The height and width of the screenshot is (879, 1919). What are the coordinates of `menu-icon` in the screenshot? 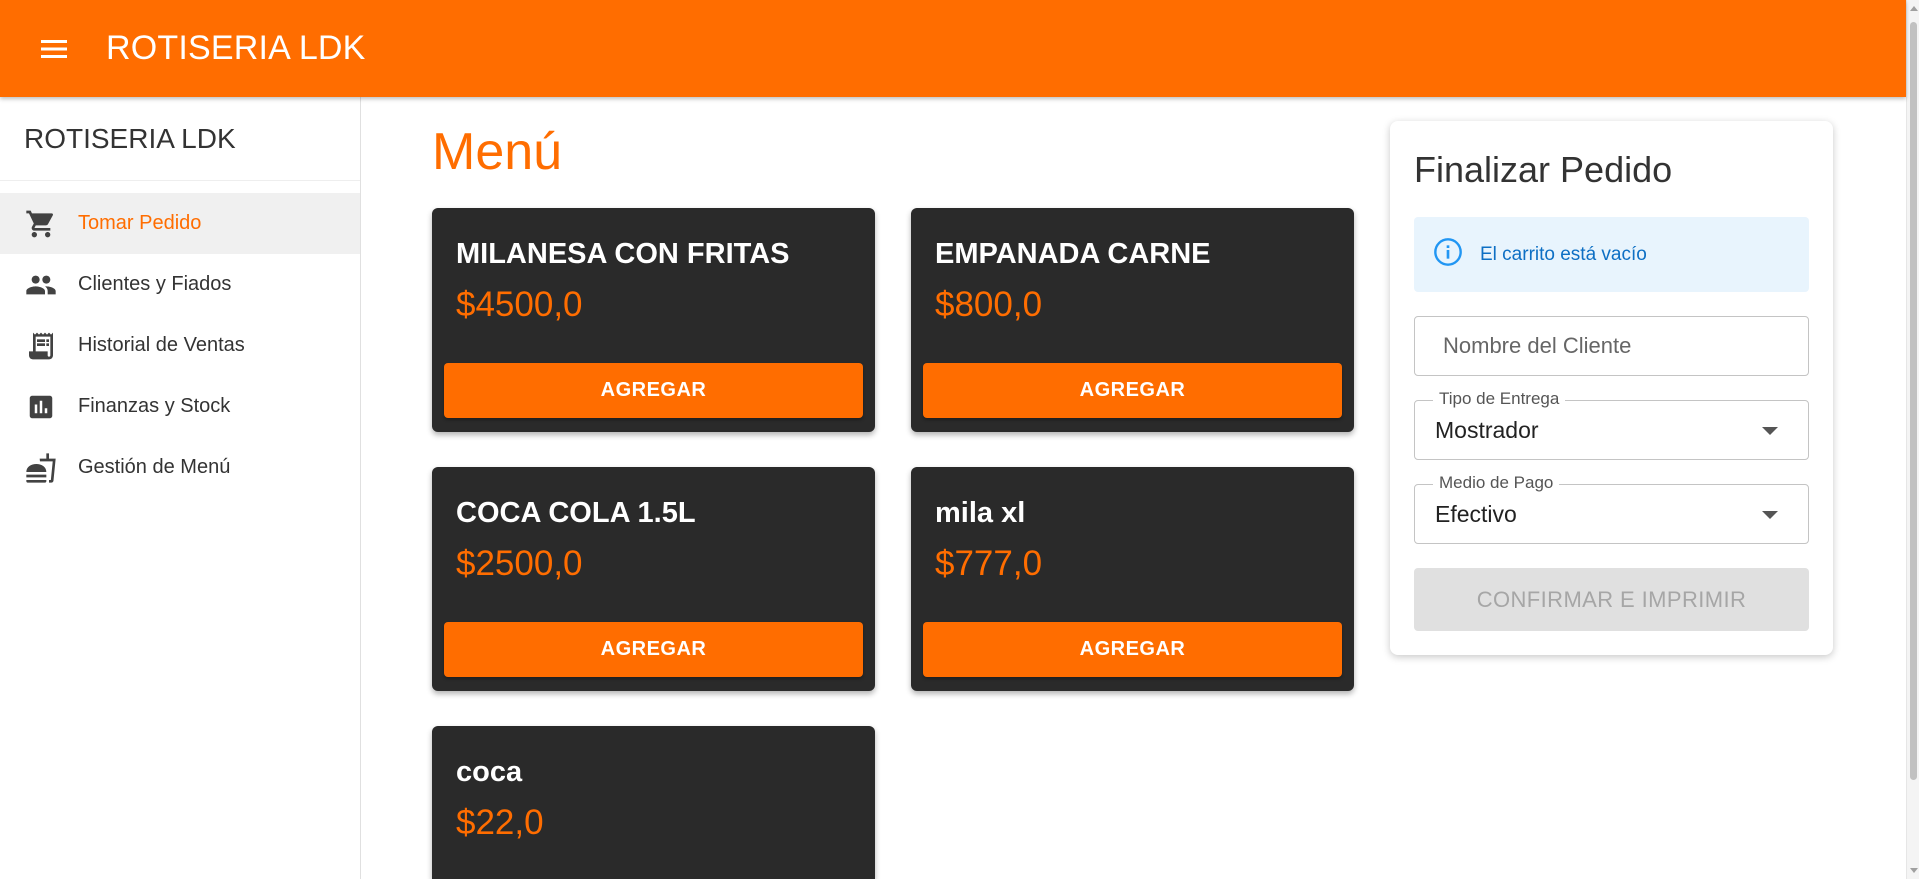 It's located at (54, 49).